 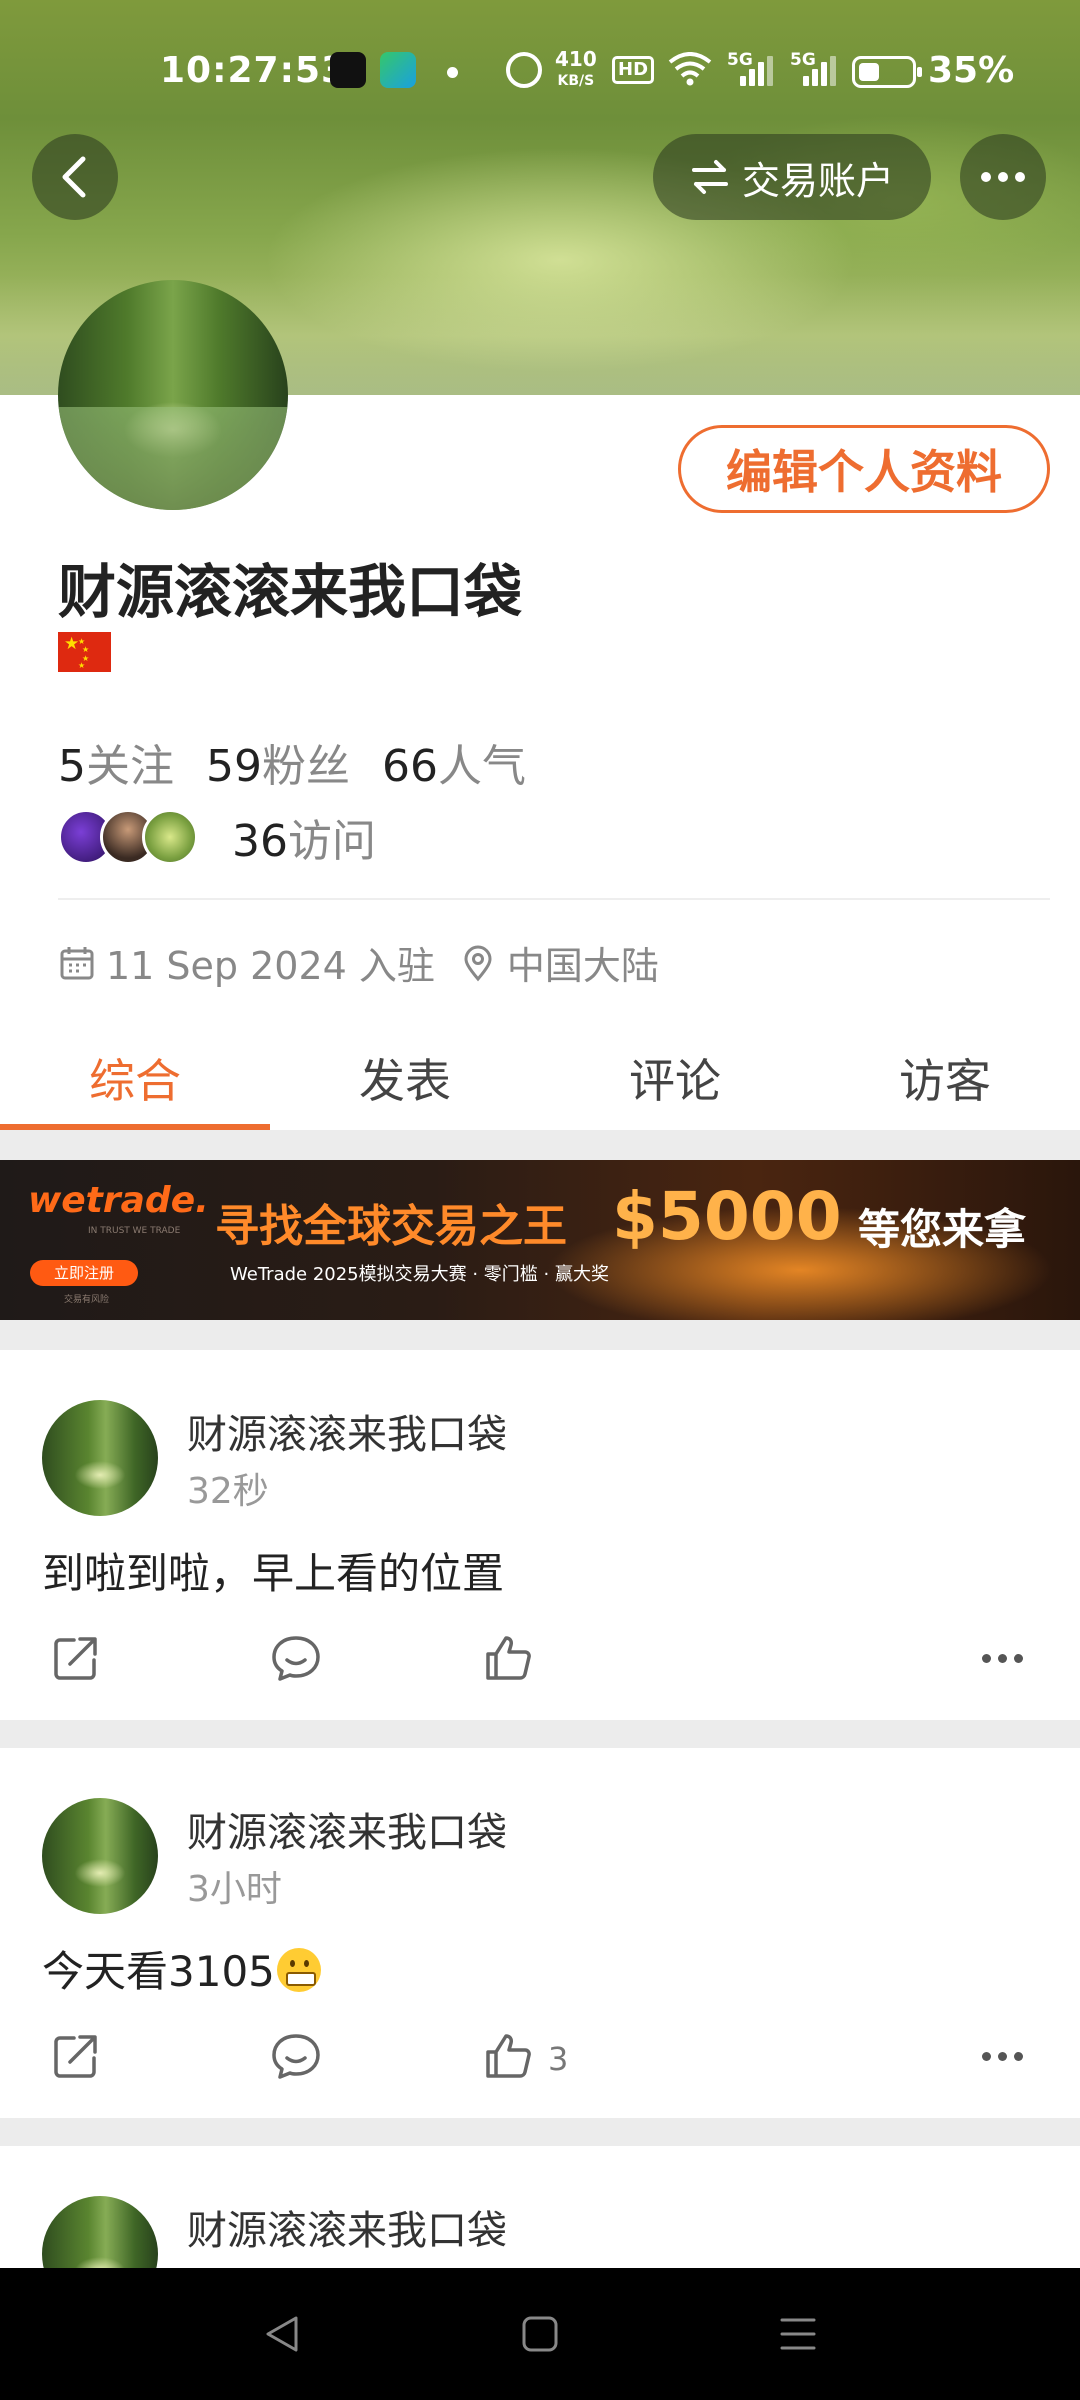 What do you see at coordinates (582, 966) in the screenshot?
I see `location: 中国大陆` at bounding box center [582, 966].